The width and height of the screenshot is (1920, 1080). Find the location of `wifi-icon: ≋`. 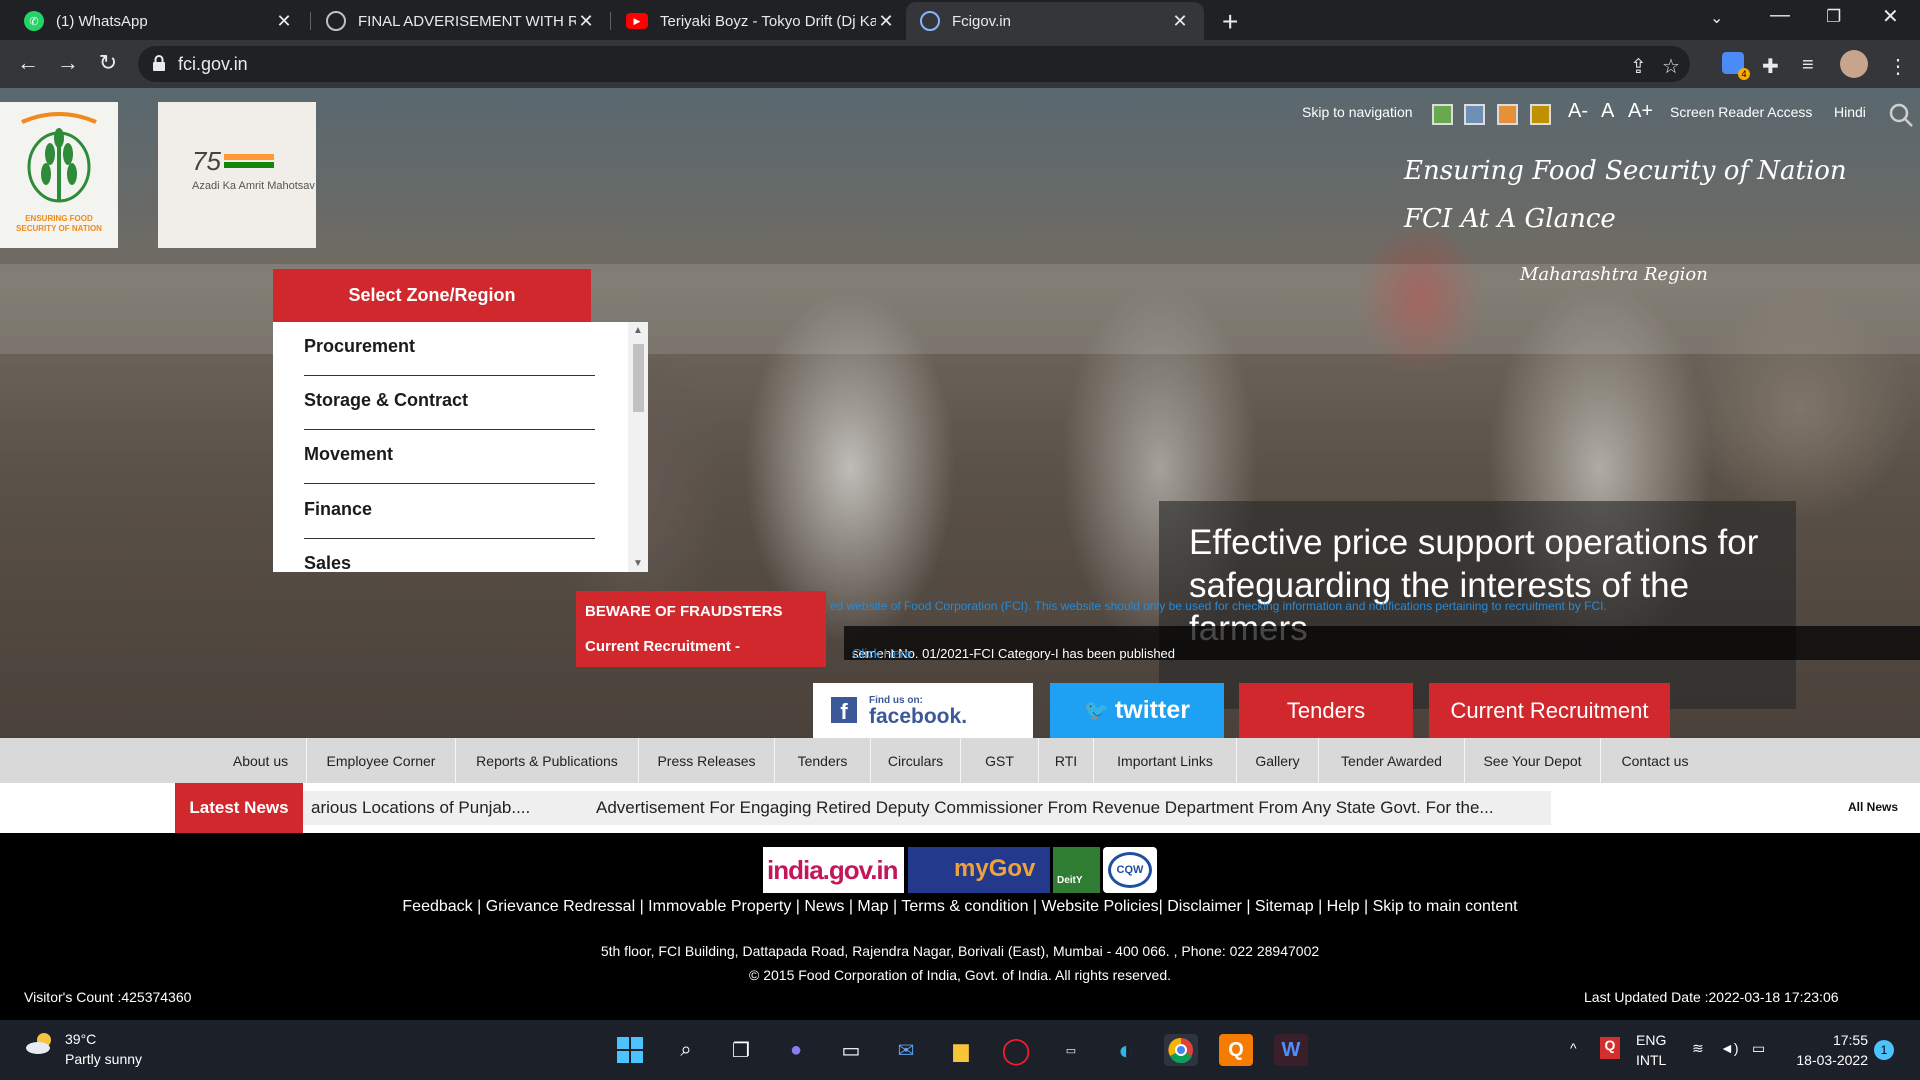

wifi-icon: ≋ is located at coordinates (1698, 1048).